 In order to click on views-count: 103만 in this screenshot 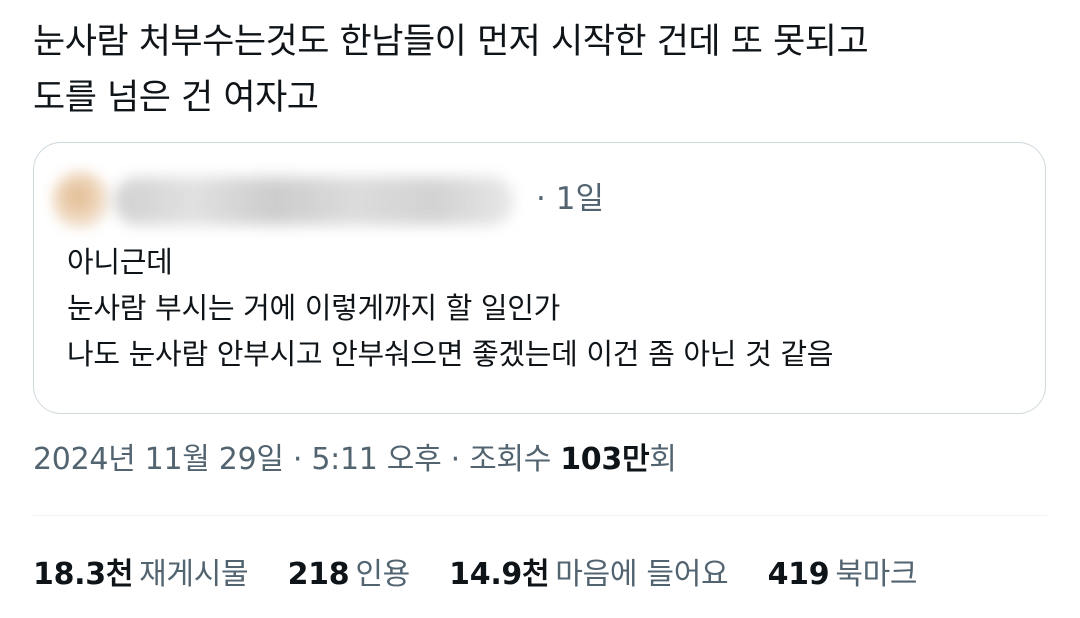, I will do `click(605, 459)`.